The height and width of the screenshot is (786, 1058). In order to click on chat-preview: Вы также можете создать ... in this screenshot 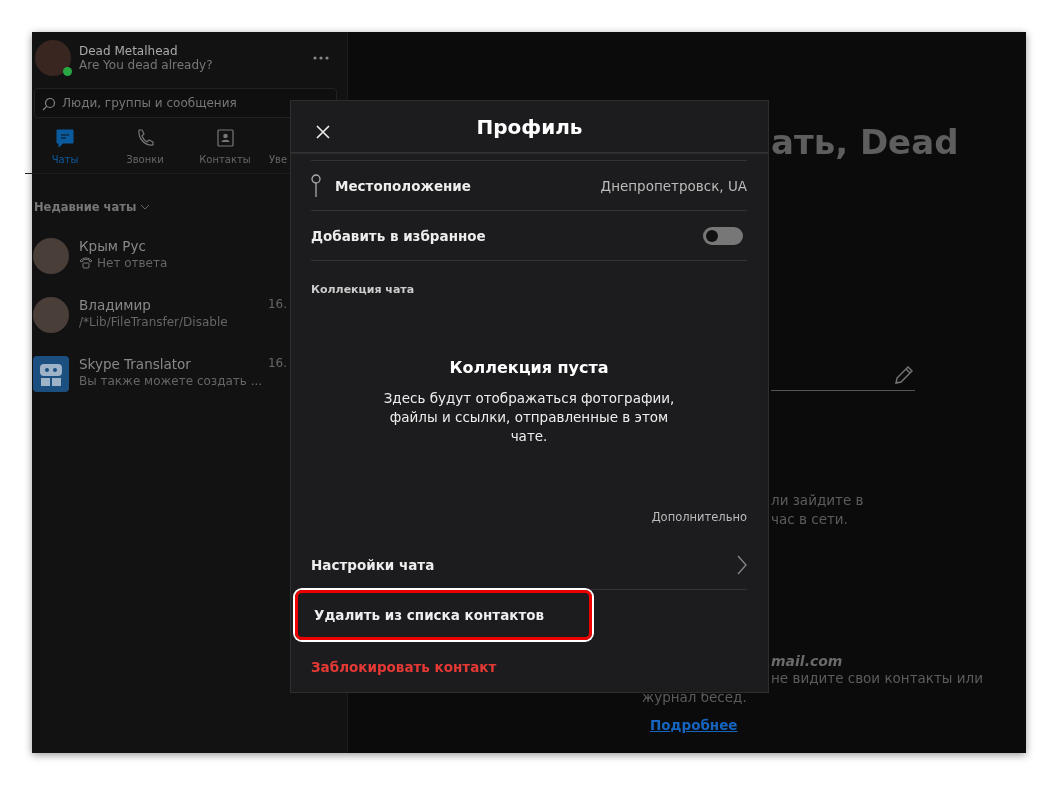, I will do `click(171, 381)`.